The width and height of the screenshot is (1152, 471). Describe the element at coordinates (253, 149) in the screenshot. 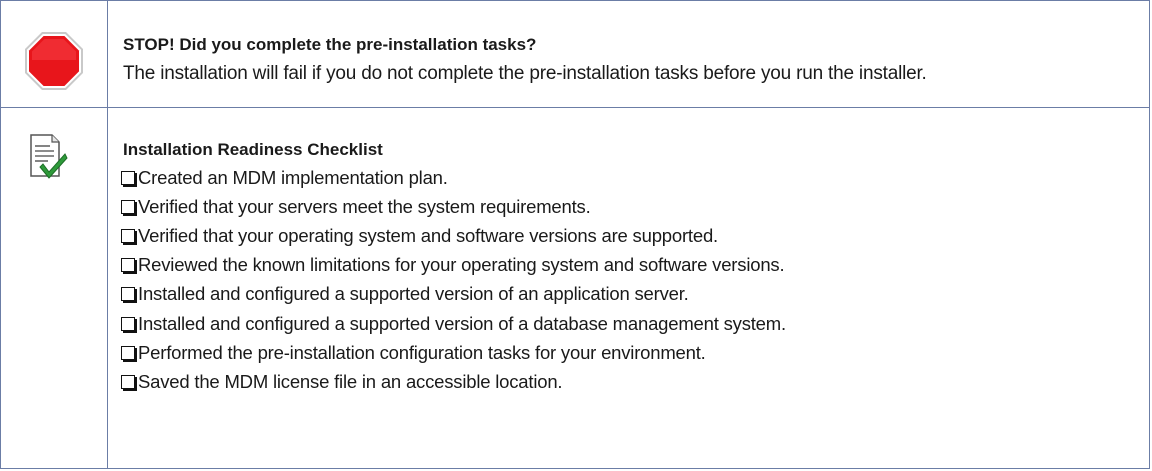

I see `checklist-title: Installation Readiness Checklist` at that location.